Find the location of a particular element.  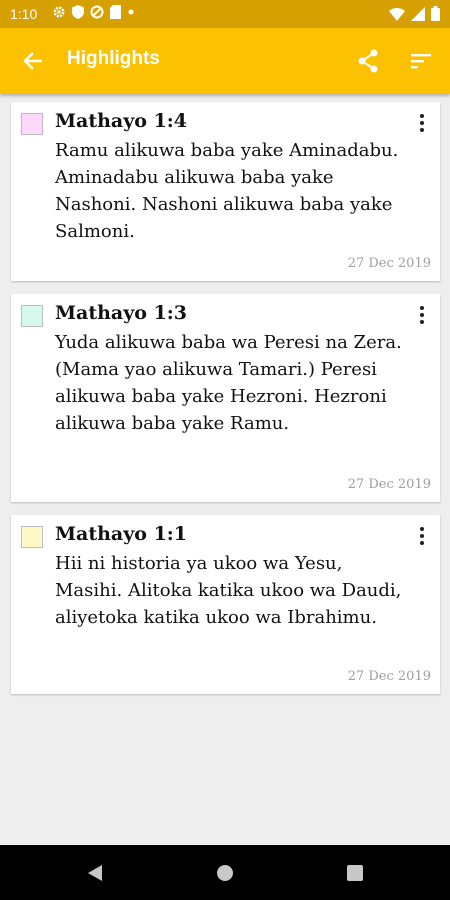

back-button is located at coordinates (33, 61).